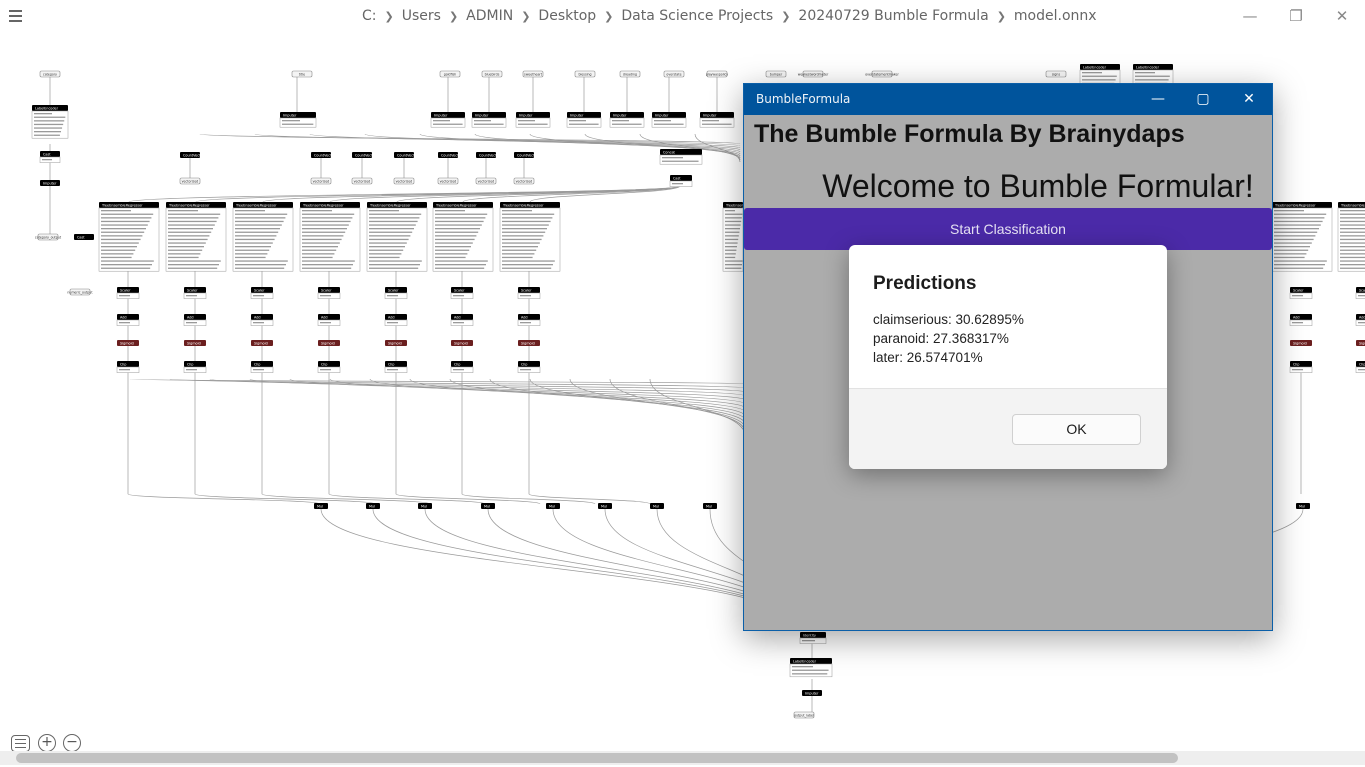 The height and width of the screenshot is (767, 1365). What do you see at coordinates (681, 181) in the screenshot?
I see `graph-op-node: Cast` at bounding box center [681, 181].